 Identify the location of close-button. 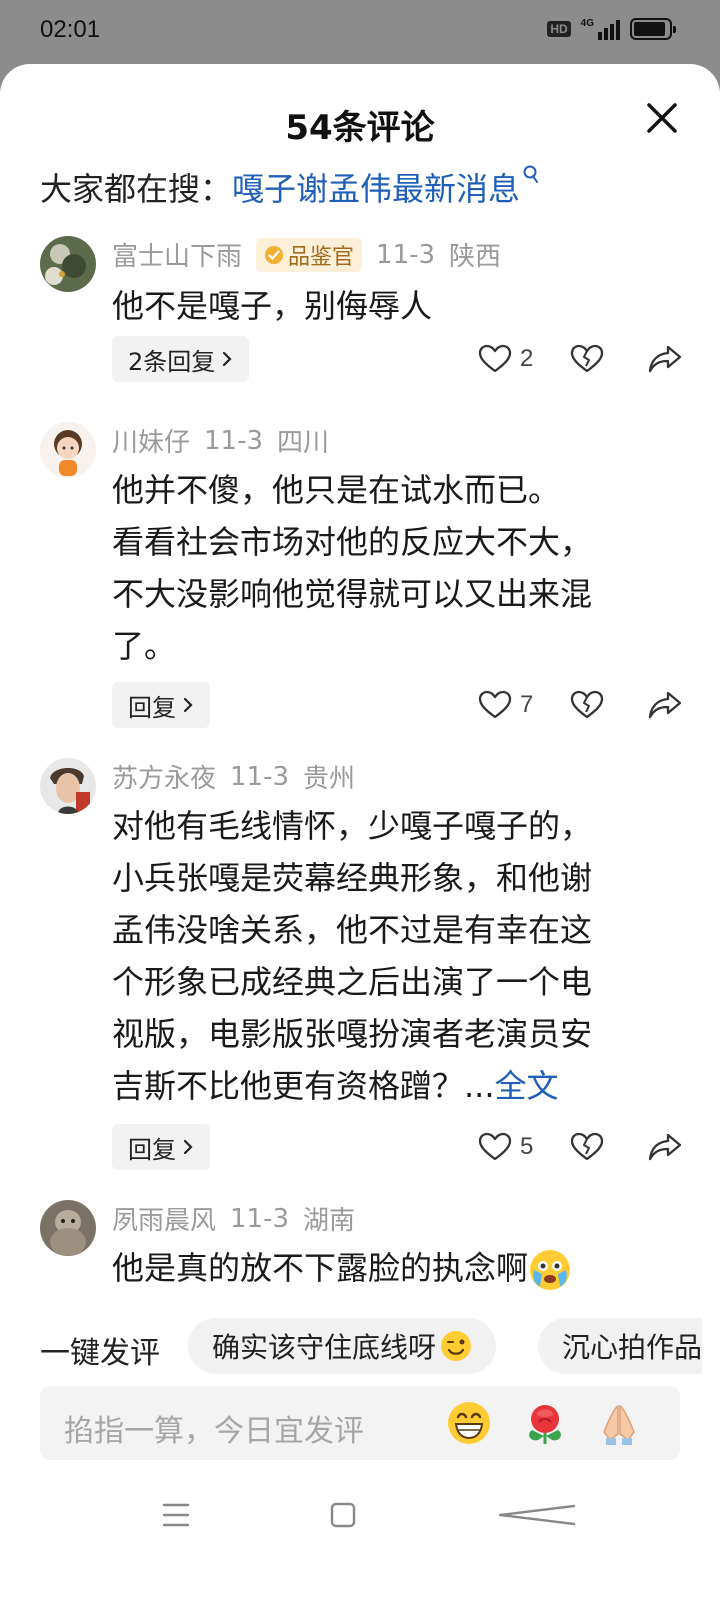
(662, 118).